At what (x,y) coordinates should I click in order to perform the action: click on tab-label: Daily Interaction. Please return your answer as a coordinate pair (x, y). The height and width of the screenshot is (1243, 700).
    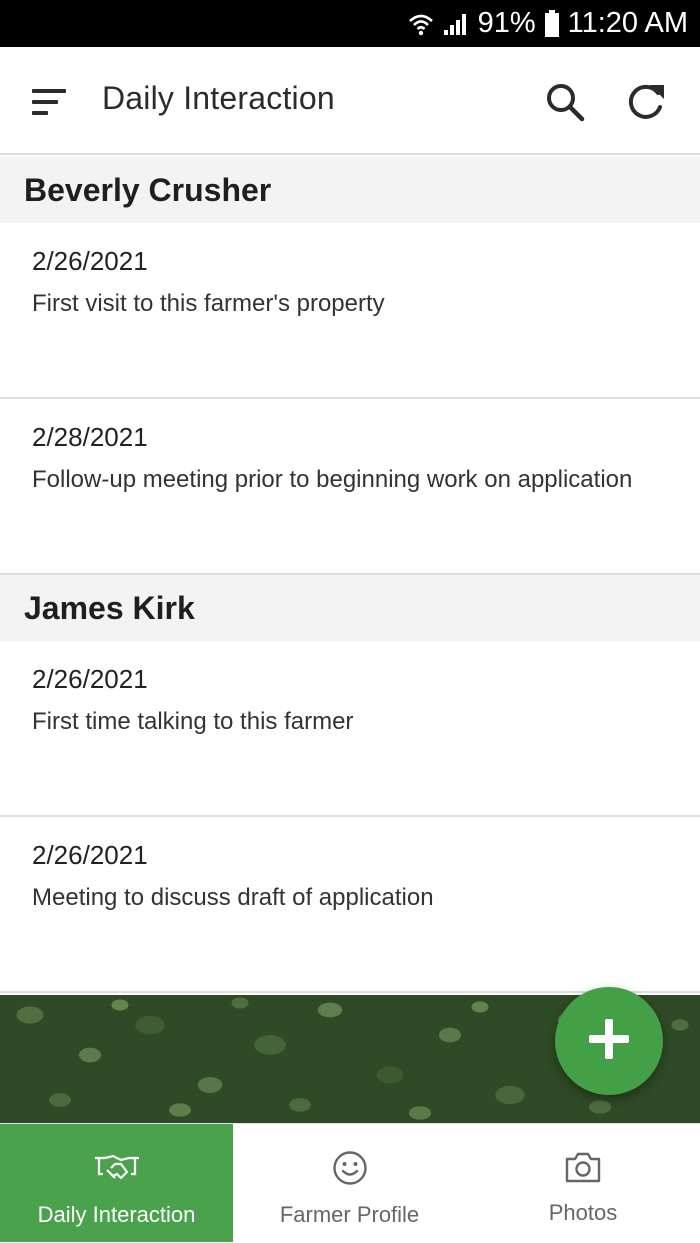
    Looking at the image, I should click on (116, 1214).